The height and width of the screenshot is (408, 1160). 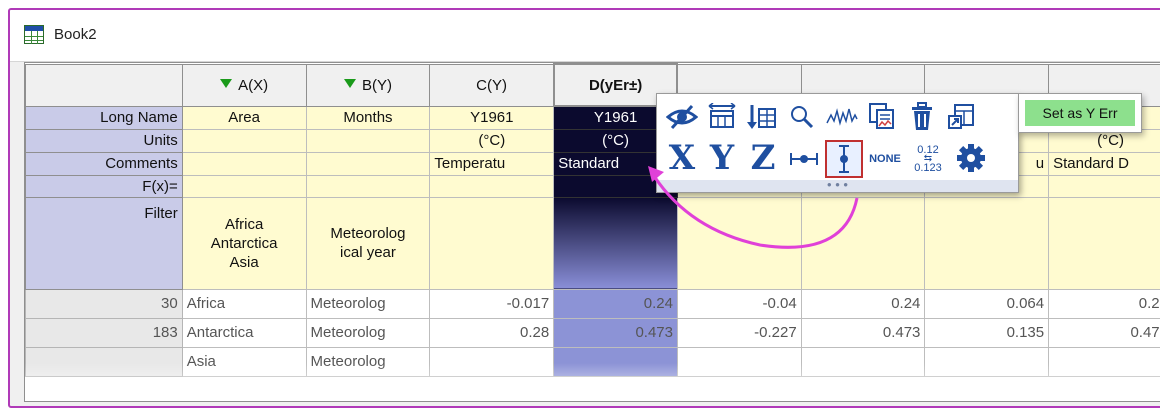 I want to click on insert-icon, so click(x=962, y=117).